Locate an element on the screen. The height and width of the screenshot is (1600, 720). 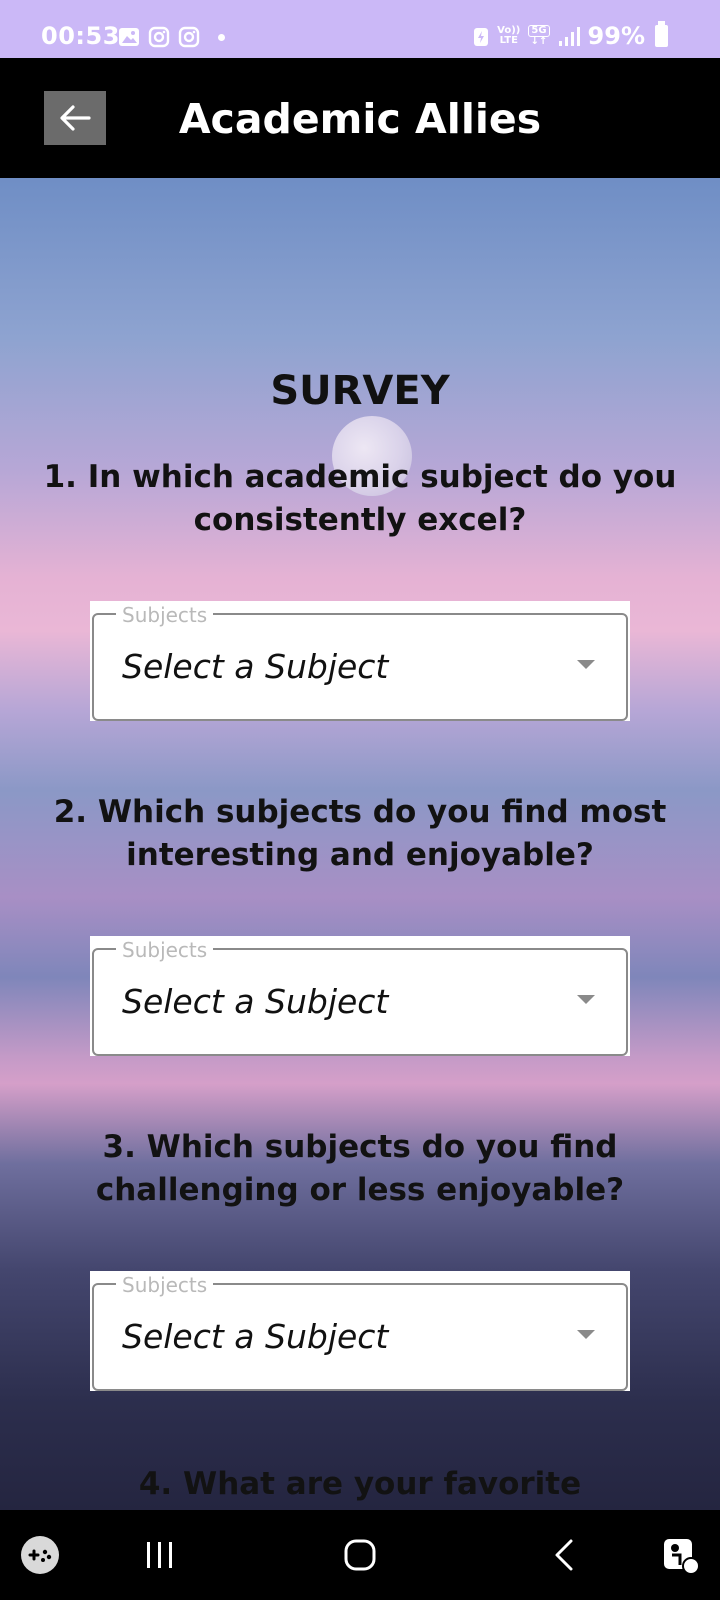
signal-icon is located at coordinates (569, 36).